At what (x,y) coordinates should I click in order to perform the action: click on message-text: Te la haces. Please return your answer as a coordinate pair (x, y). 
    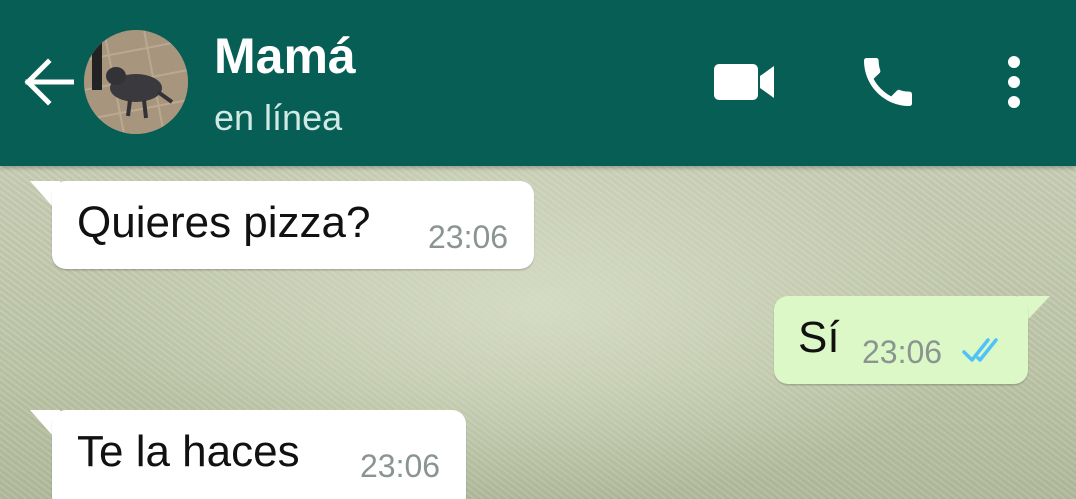
    Looking at the image, I should click on (188, 451).